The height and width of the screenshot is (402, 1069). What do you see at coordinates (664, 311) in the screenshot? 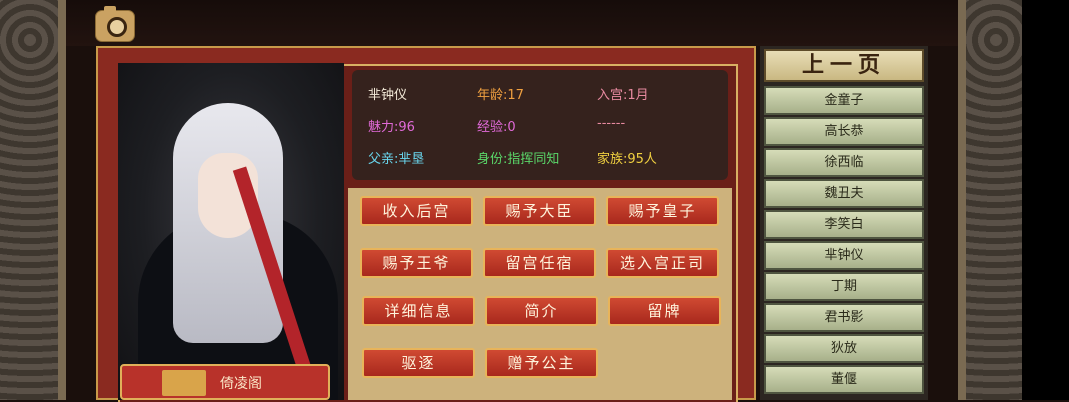
I see `action-button: 留牌` at bounding box center [664, 311].